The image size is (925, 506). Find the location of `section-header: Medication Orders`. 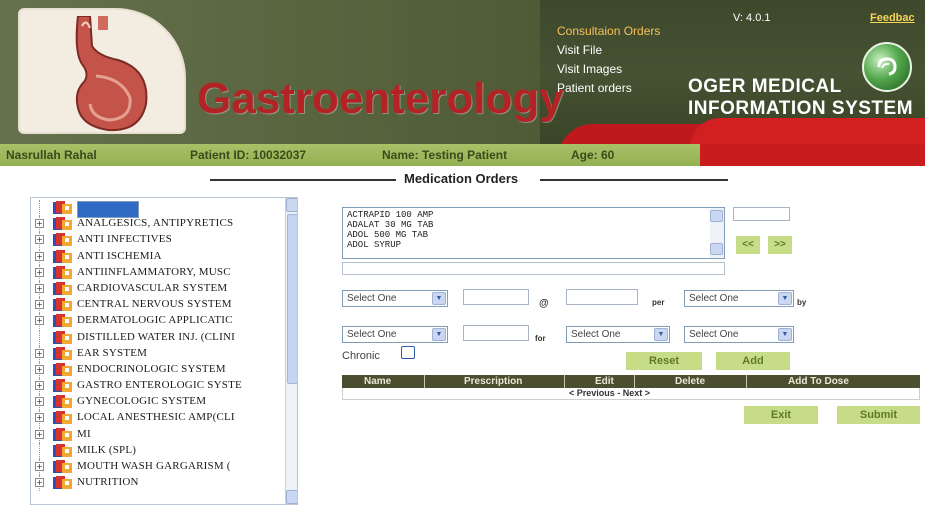

section-header: Medication Orders is located at coordinates (462, 179).